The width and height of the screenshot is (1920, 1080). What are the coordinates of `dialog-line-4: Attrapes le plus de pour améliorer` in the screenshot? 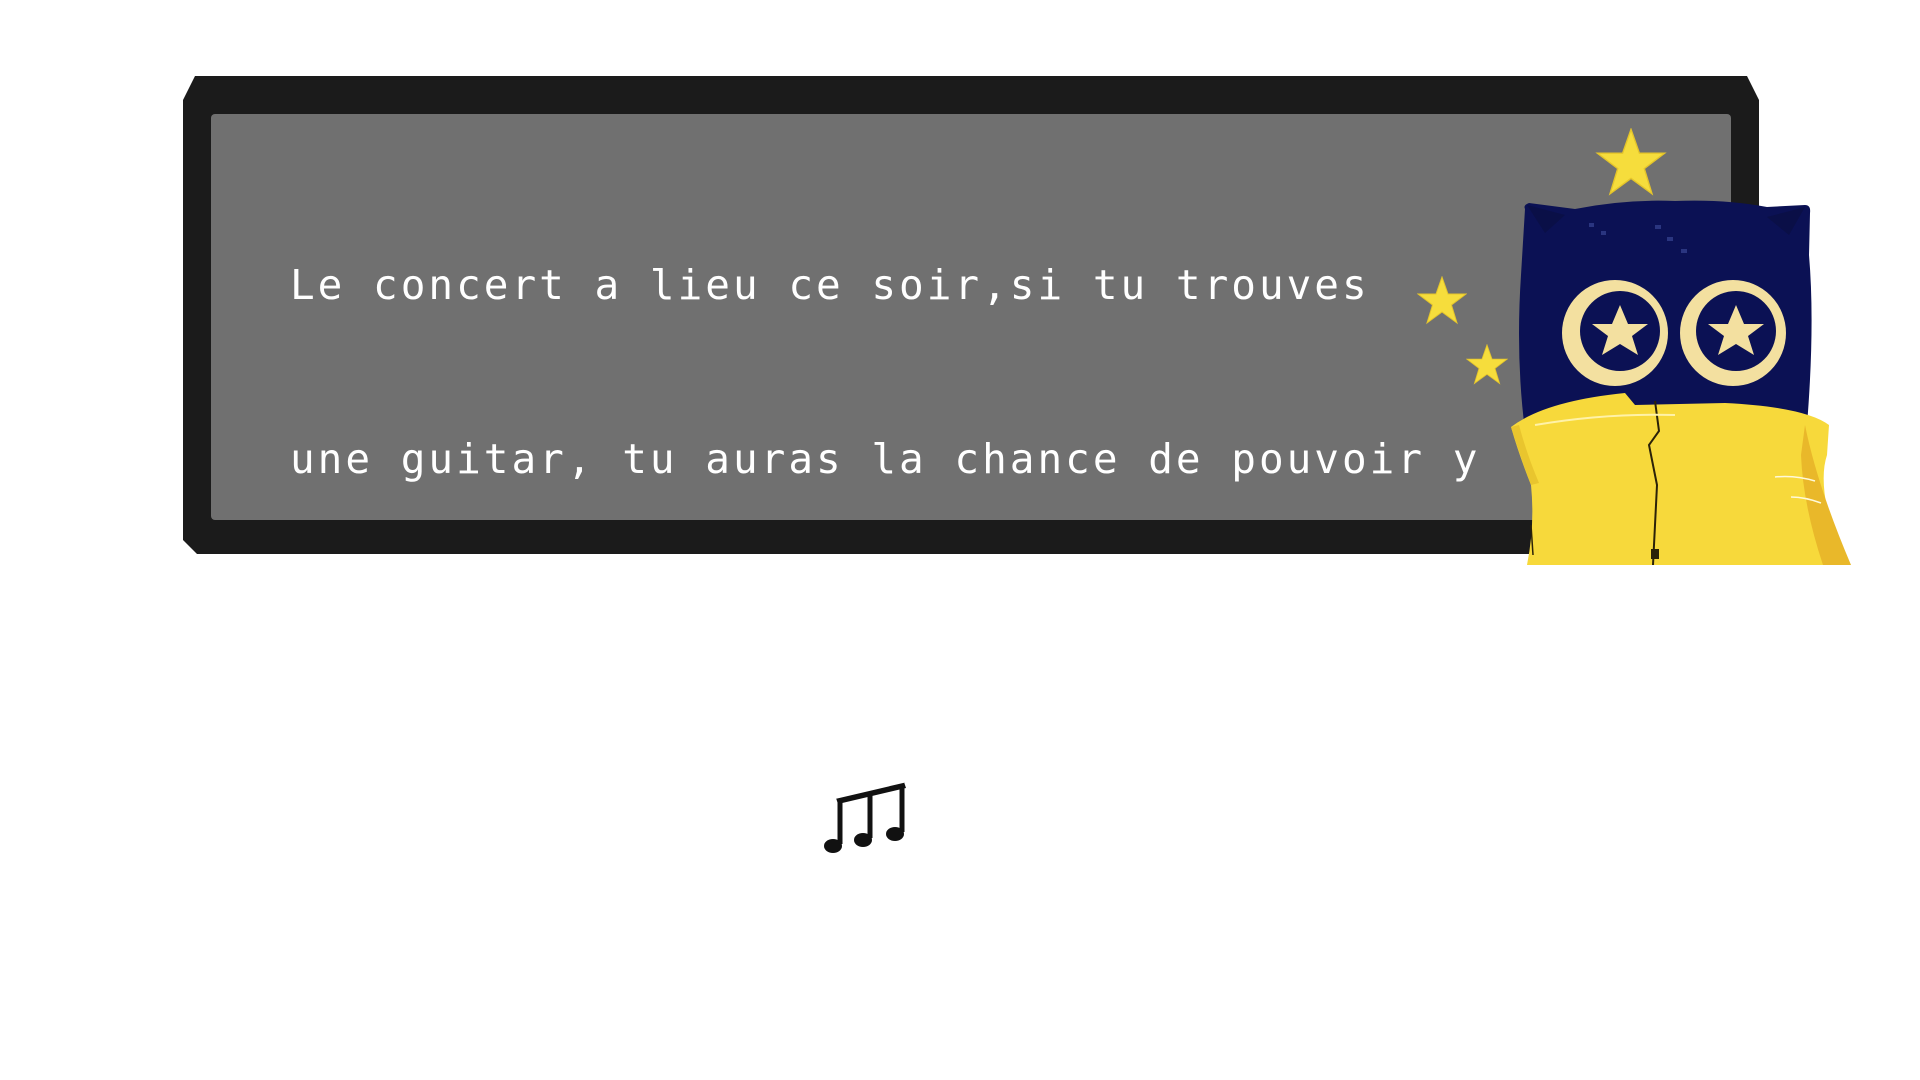 It's located at (900, 815).